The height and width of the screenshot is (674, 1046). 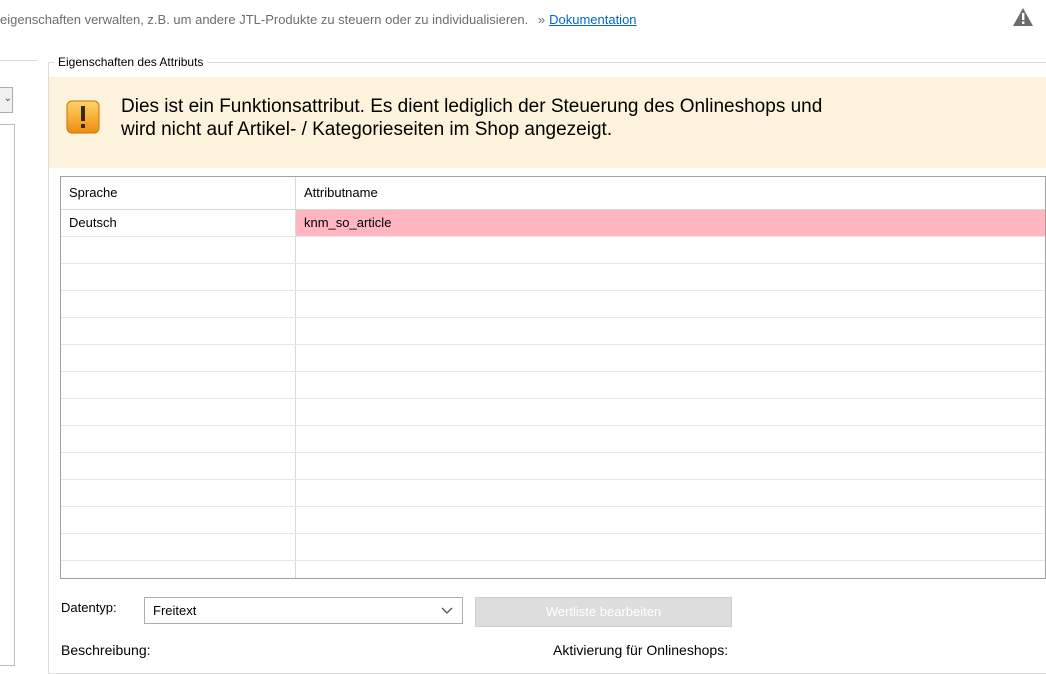 I want to click on shop-activation-label: Aktivierung für Onlineshops:, so click(x=641, y=650).